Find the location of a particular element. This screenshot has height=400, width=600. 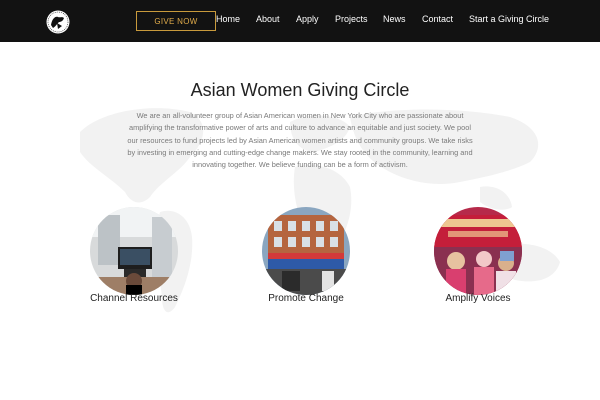

storefront-photo is located at coordinates (306, 251).